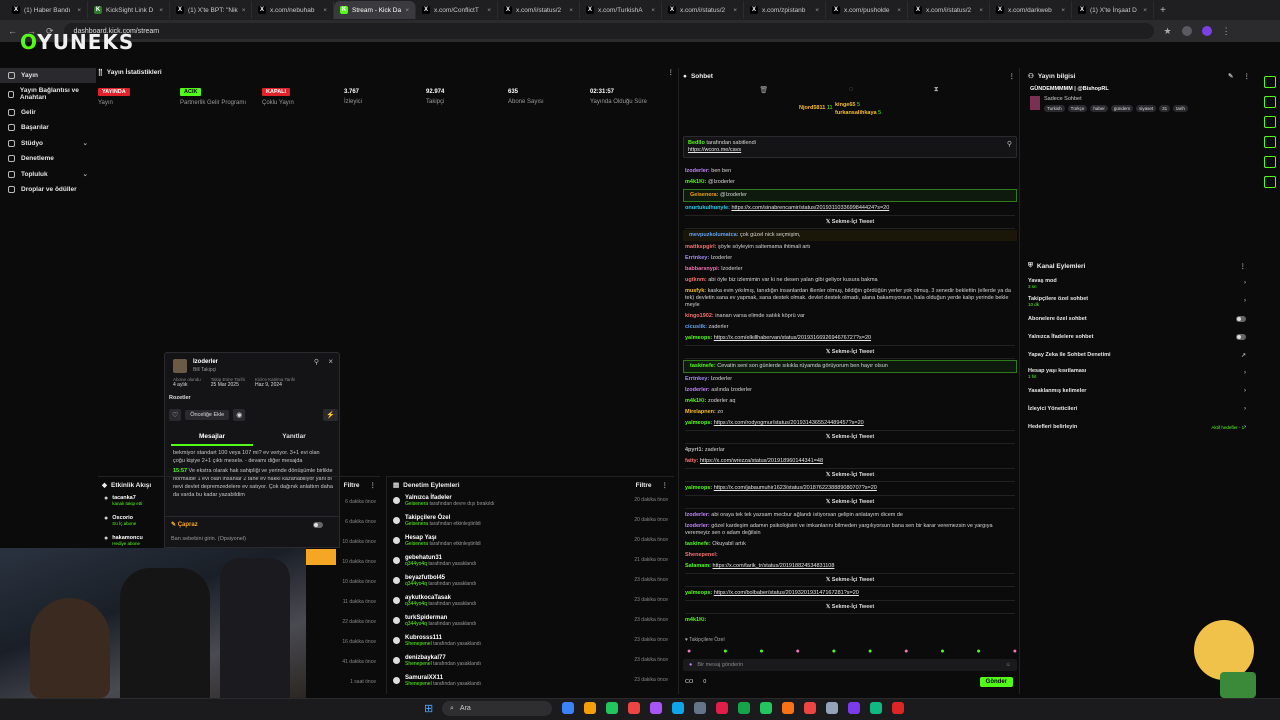  Describe the element at coordinates (175, 415) in the screenshot. I see `heart-icon: ♡` at that location.